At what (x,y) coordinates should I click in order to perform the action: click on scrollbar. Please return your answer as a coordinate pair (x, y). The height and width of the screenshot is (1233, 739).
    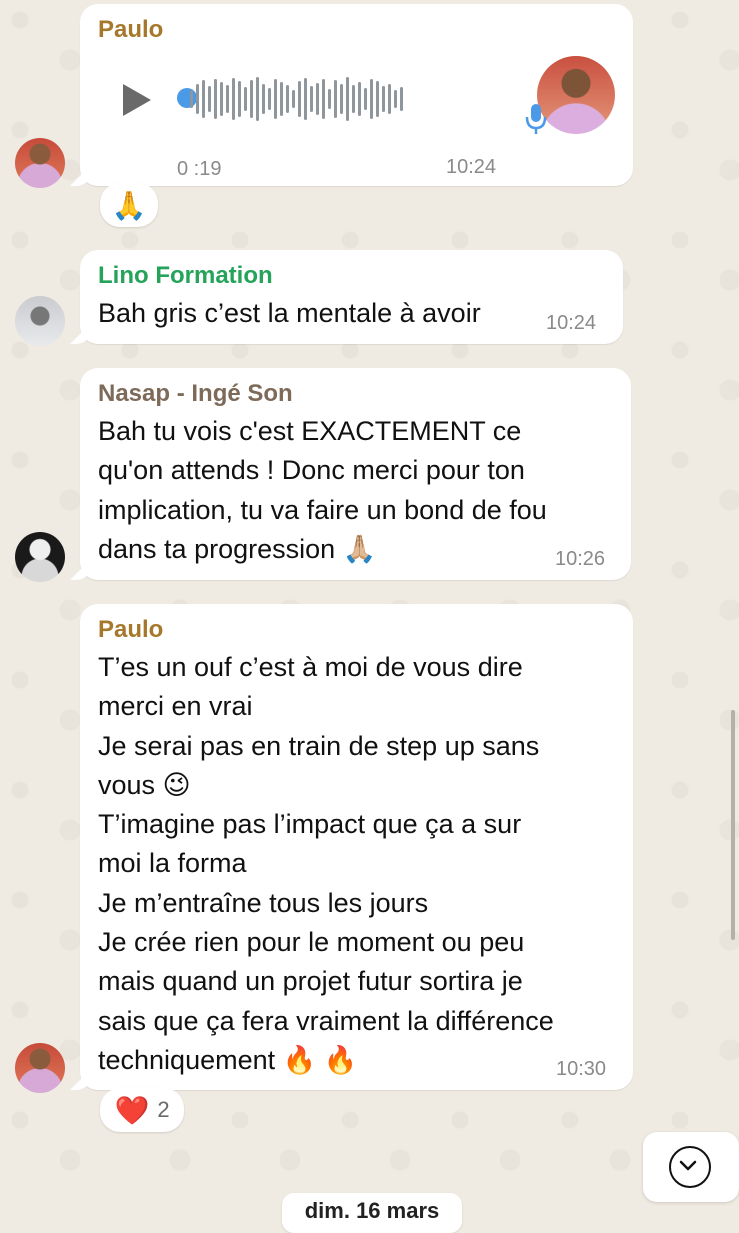
    Looking at the image, I should click on (733, 825).